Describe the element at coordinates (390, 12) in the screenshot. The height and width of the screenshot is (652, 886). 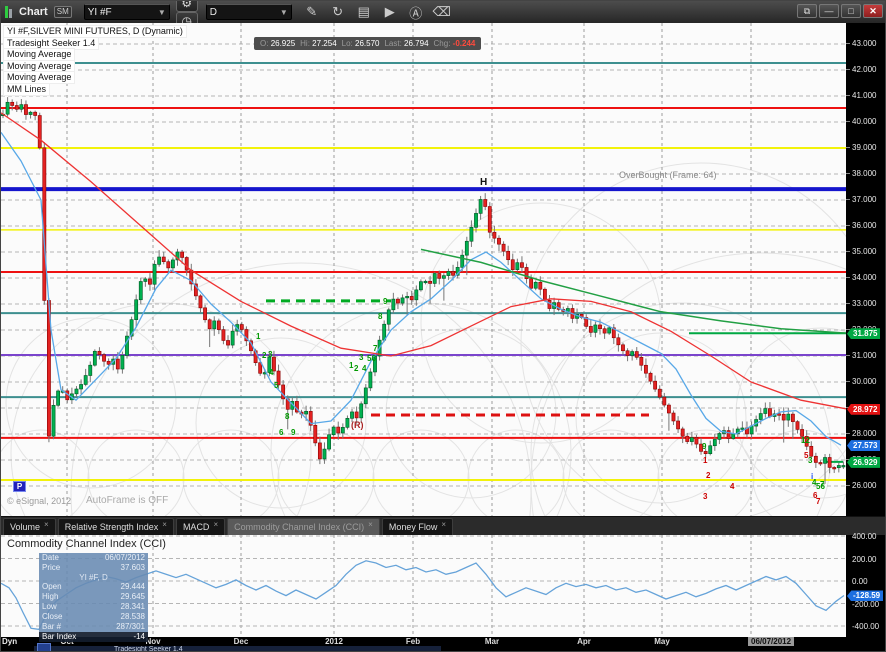
I see `play-icon: ▶` at that location.